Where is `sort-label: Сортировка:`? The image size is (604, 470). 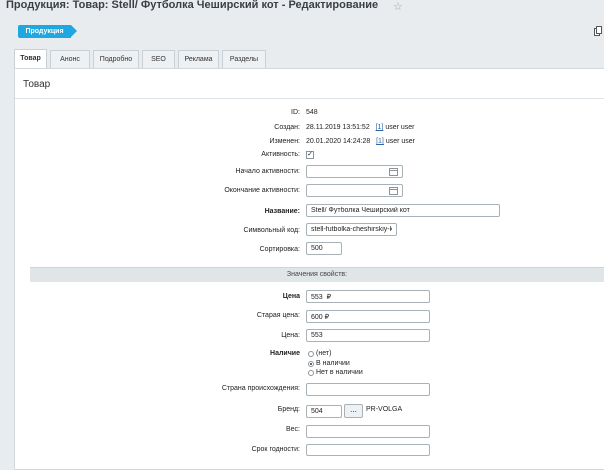 sort-label: Сортировка: is located at coordinates (279, 249).